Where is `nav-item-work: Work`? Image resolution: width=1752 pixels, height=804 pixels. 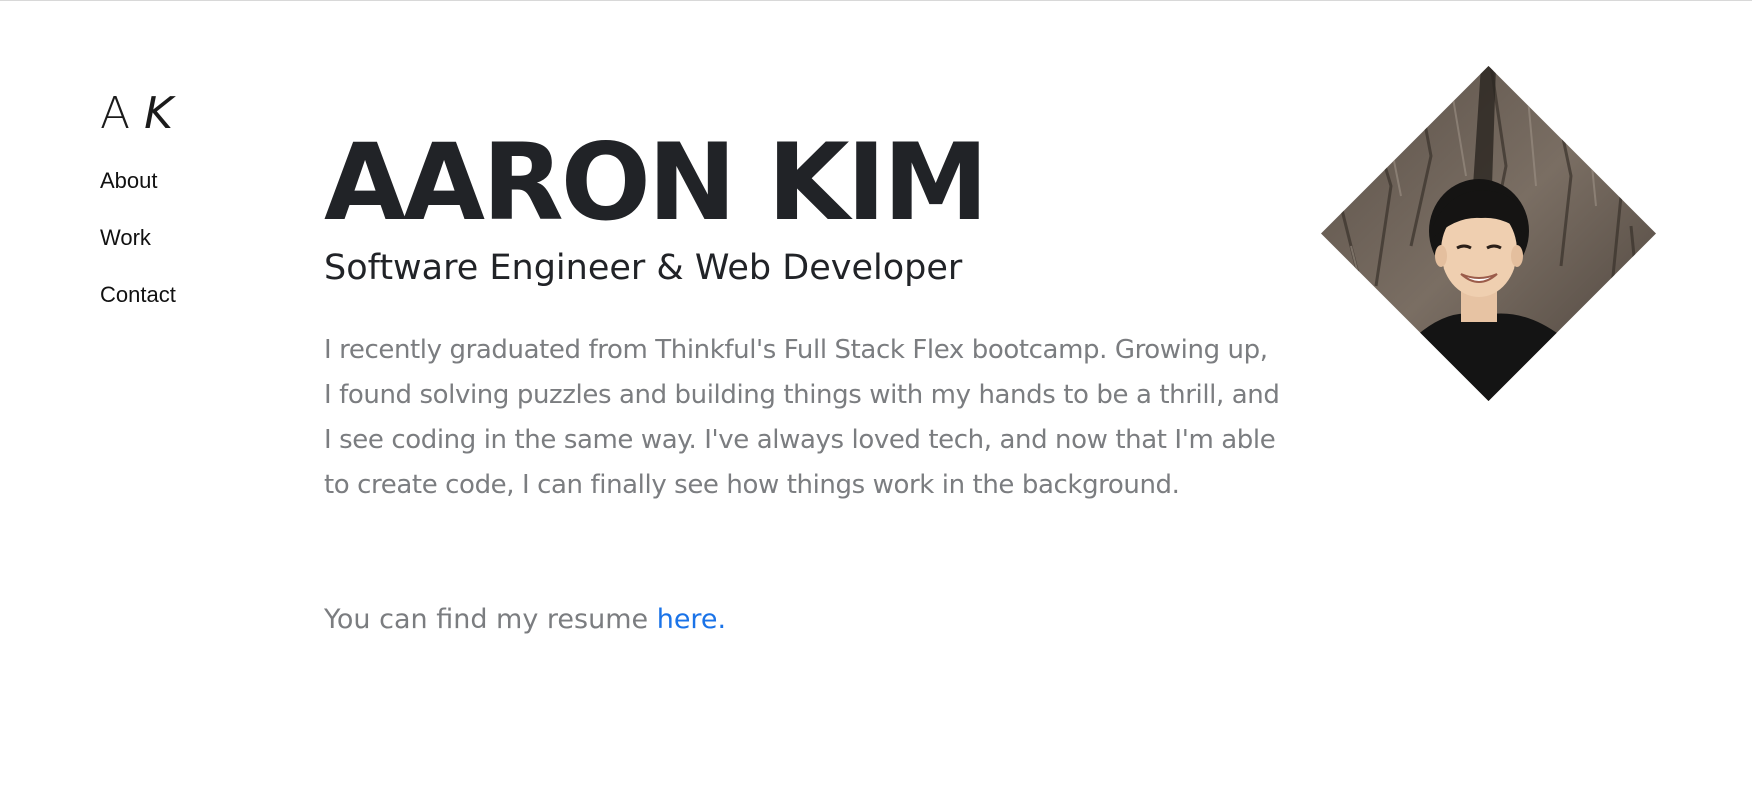 nav-item-work: Work is located at coordinates (180, 238).